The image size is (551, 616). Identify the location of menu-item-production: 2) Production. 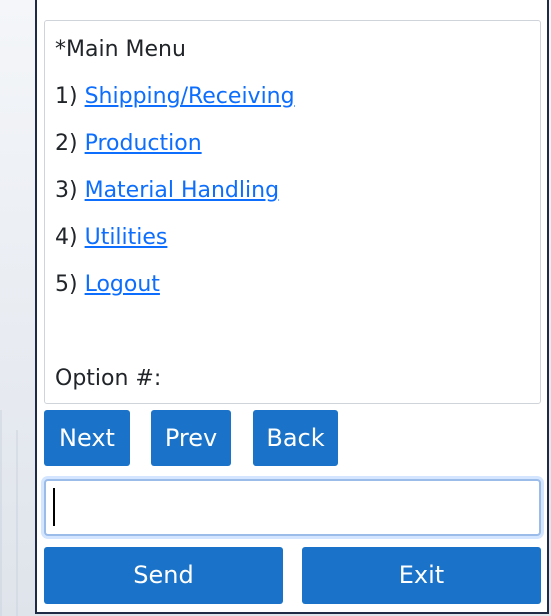
(297, 152).